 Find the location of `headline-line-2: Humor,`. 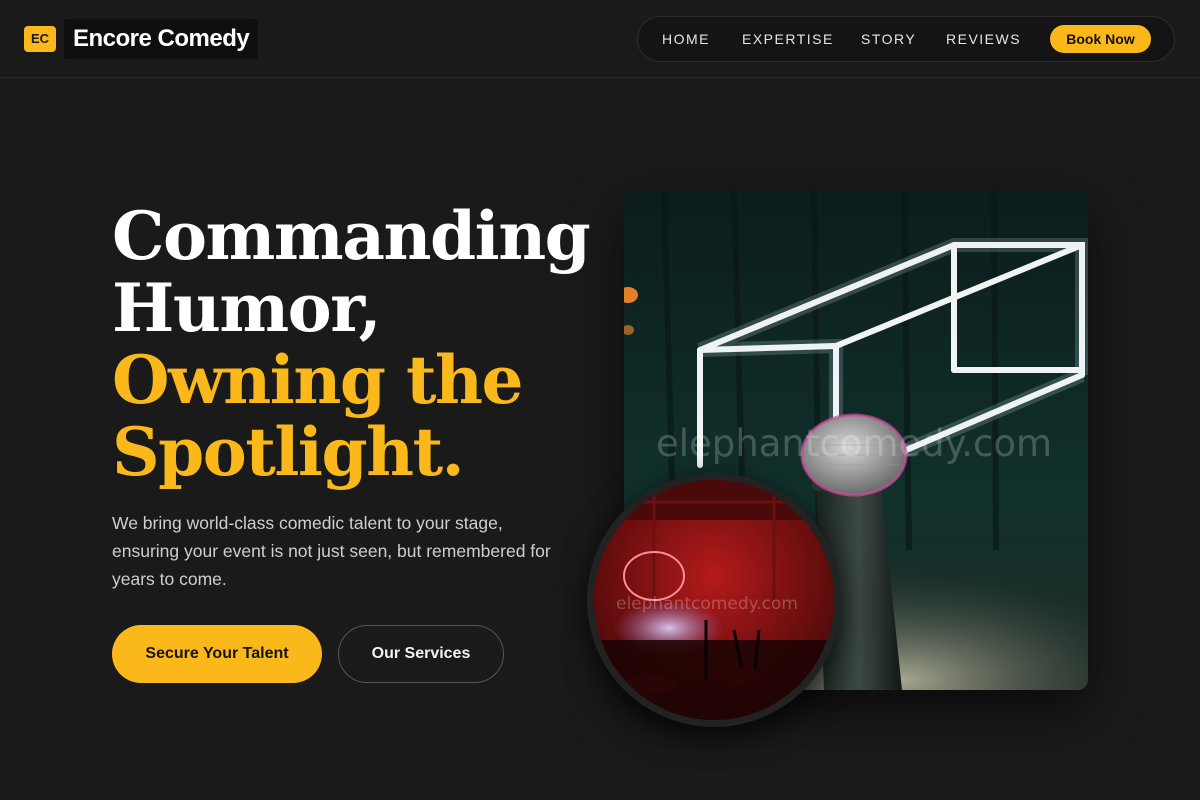

headline-line-2: Humor, is located at coordinates (247, 308).